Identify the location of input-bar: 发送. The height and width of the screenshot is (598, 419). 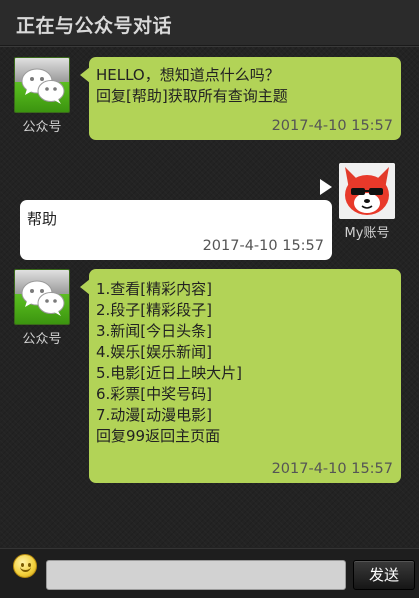
(209, 573).